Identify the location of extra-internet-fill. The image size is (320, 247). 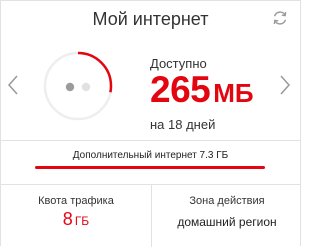
(150, 167).